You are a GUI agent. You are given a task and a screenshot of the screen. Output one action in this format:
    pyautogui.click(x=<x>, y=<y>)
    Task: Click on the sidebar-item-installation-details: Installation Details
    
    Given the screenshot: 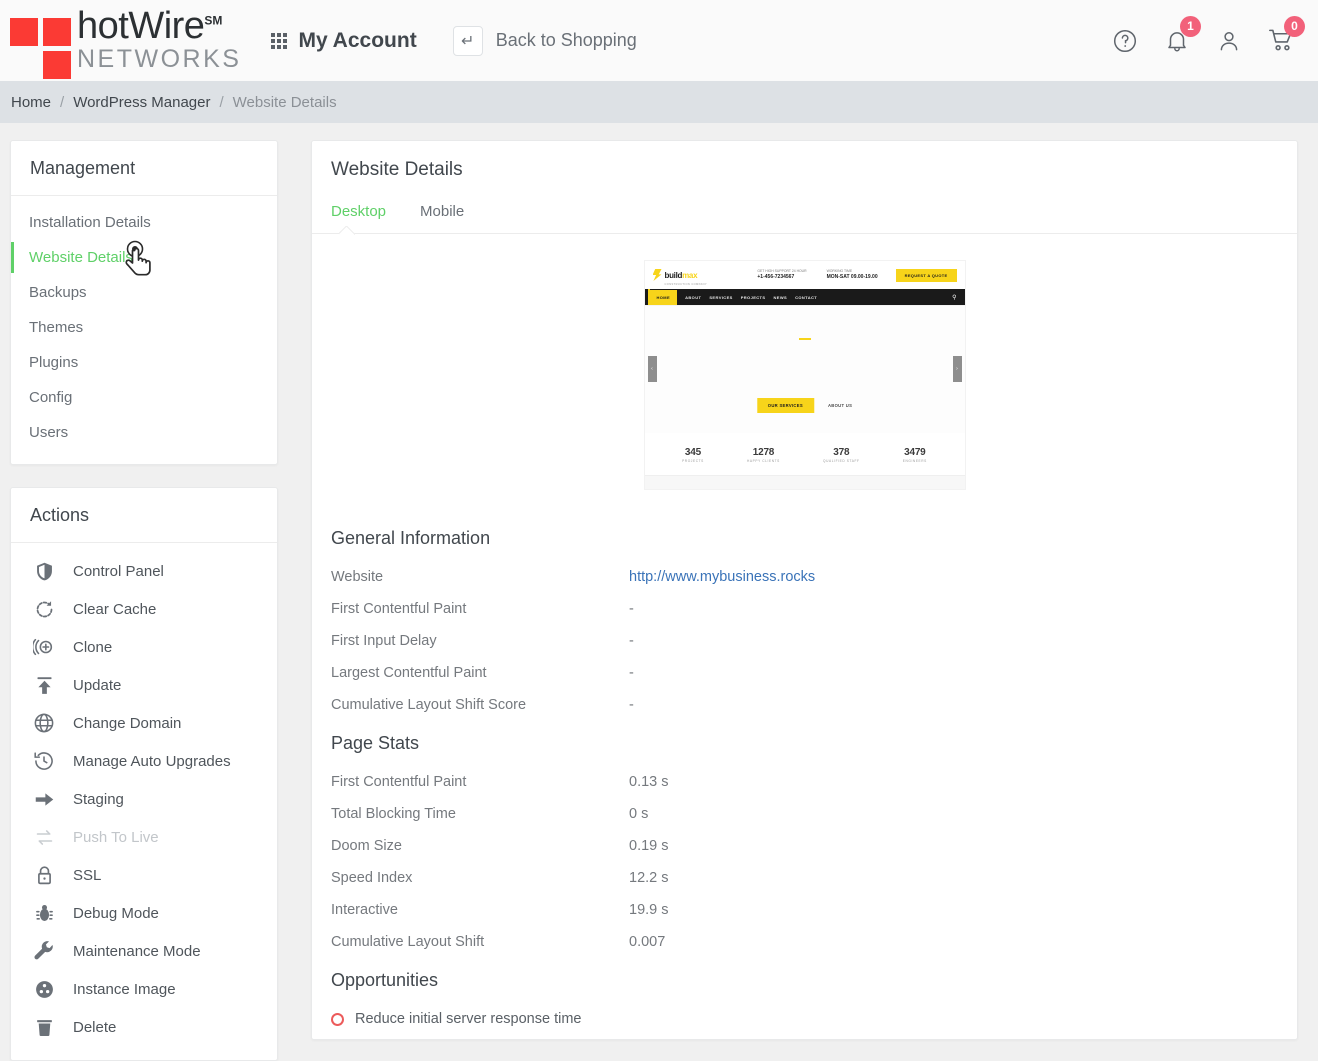 What is the action you would take?
    pyautogui.click(x=144, y=222)
    